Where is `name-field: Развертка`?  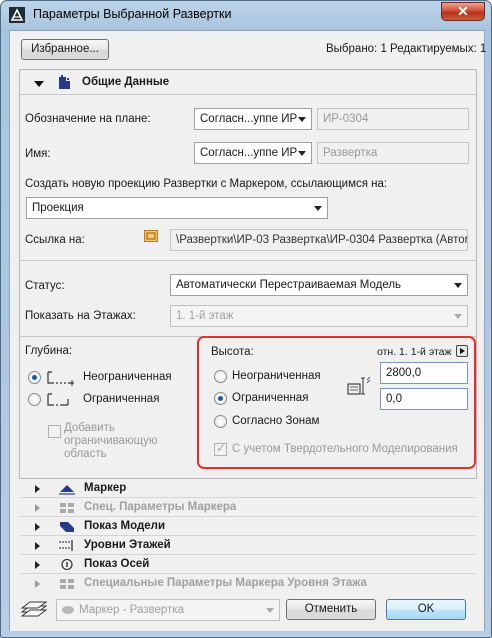
name-field: Развертка is located at coordinates (393, 153).